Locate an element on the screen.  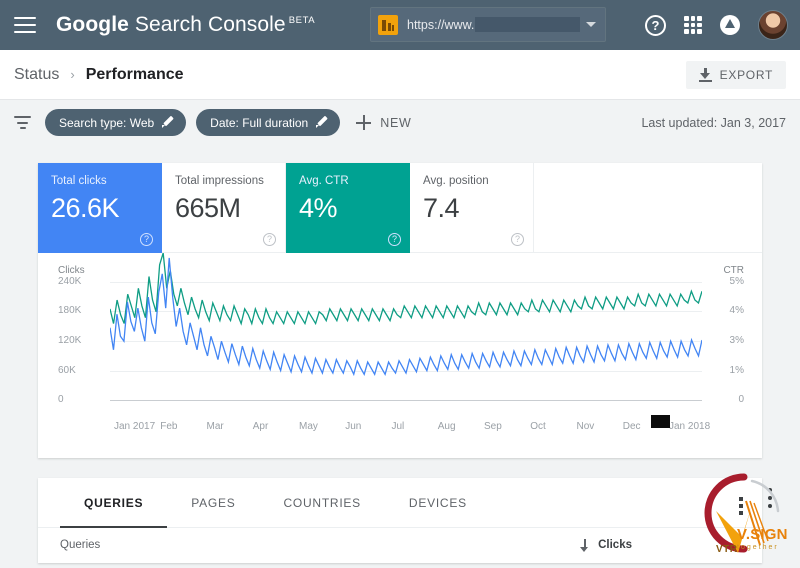
metric-value: 7.4 is located at coordinates (471, 208).